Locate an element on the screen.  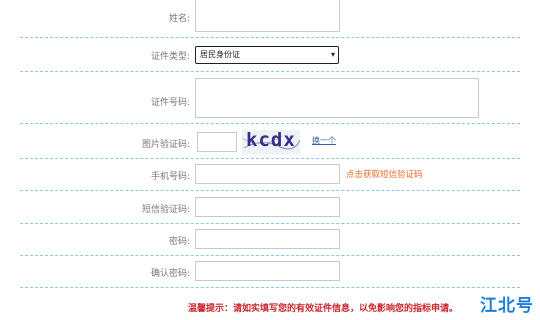
id-number-label: 证件号码: is located at coordinates (170, 103).